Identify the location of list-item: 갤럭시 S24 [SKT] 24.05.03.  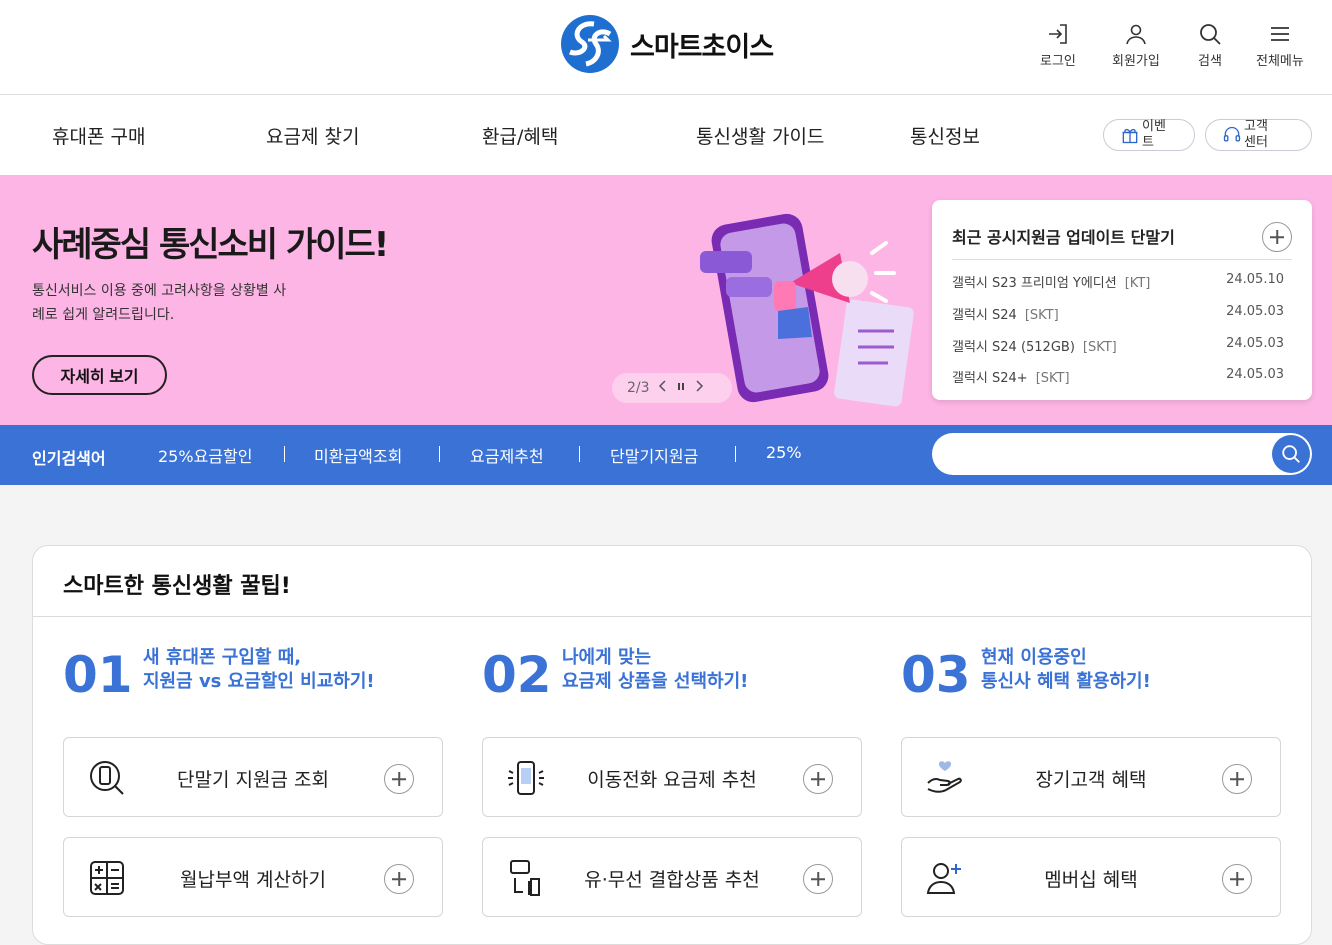
(1118, 314).